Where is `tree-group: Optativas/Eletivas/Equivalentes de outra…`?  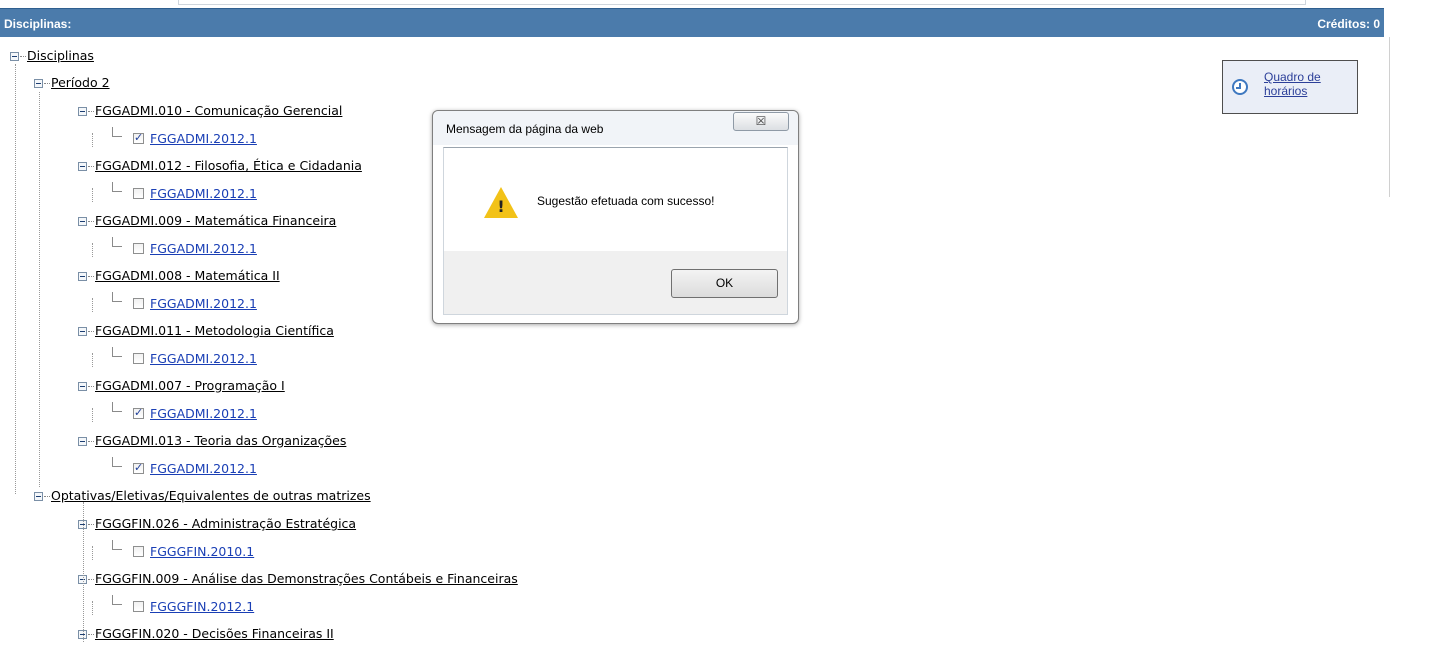 tree-group: Optativas/Eletivas/Equivalentes de outra… is located at coordinates (202, 496).